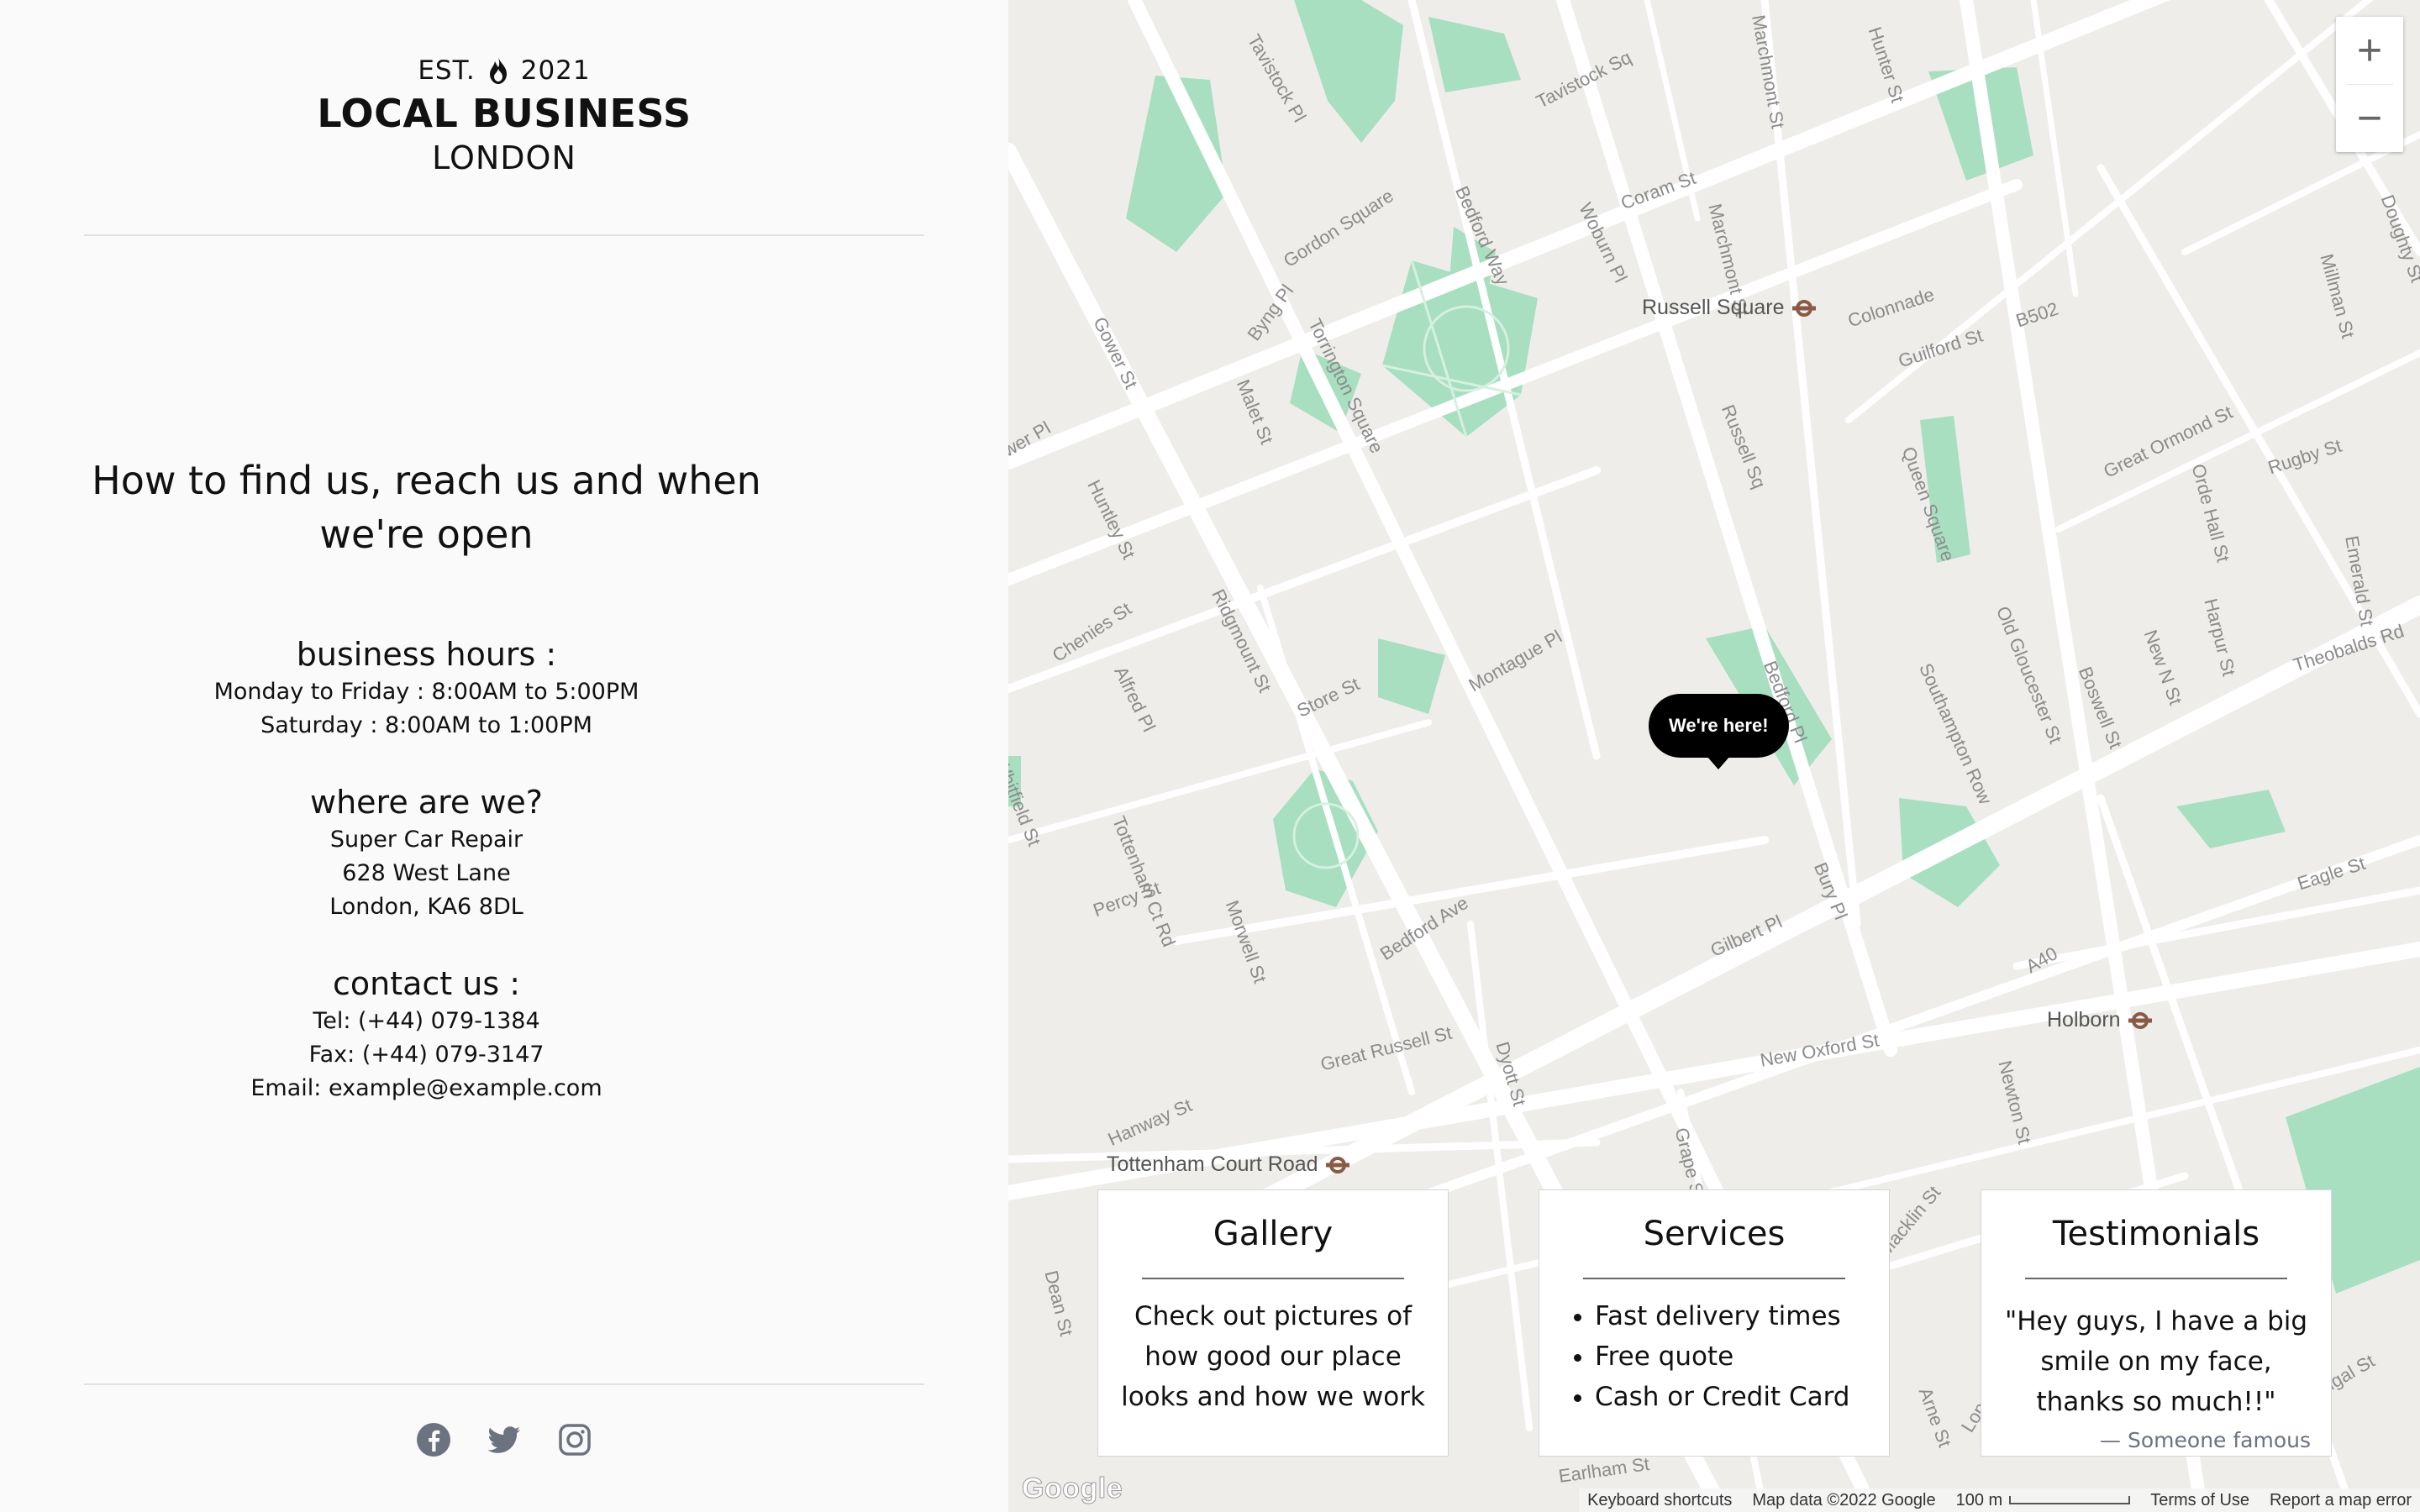  What do you see at coordinates (447, 70) in the screenshot?
I see `est-label: EST.` at bounding box center [447, 70].